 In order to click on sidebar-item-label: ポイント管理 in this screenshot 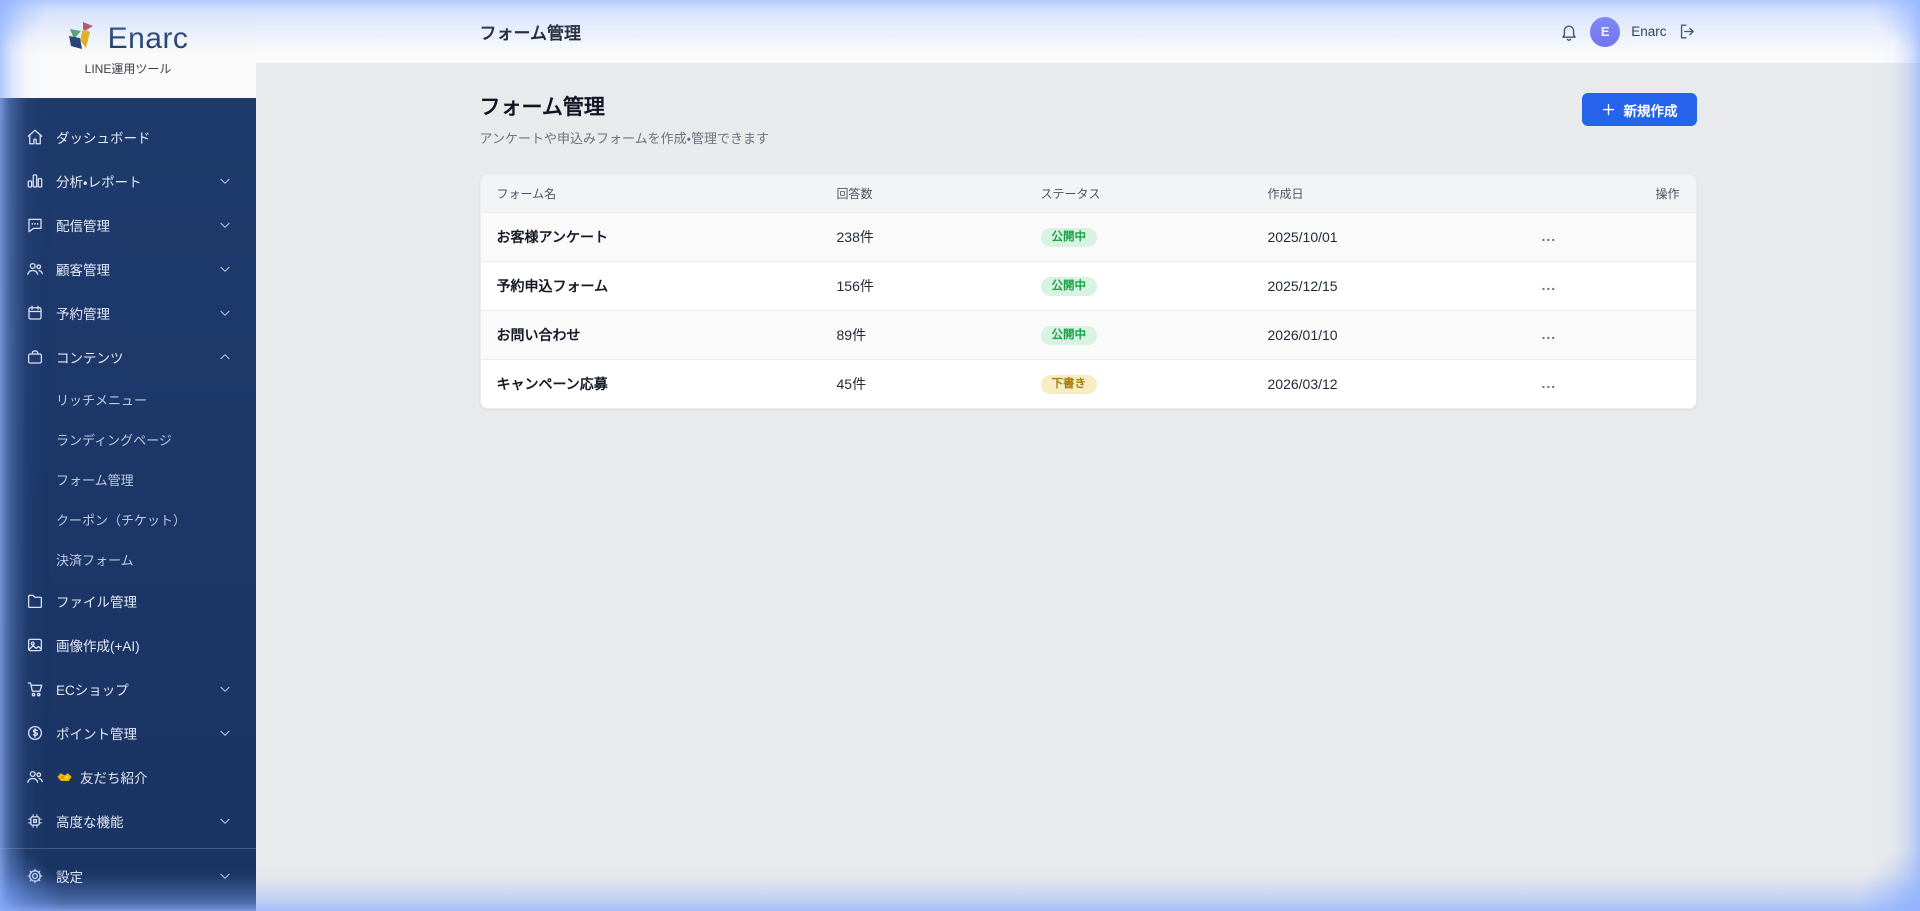, I will do `click(96, 734)`.